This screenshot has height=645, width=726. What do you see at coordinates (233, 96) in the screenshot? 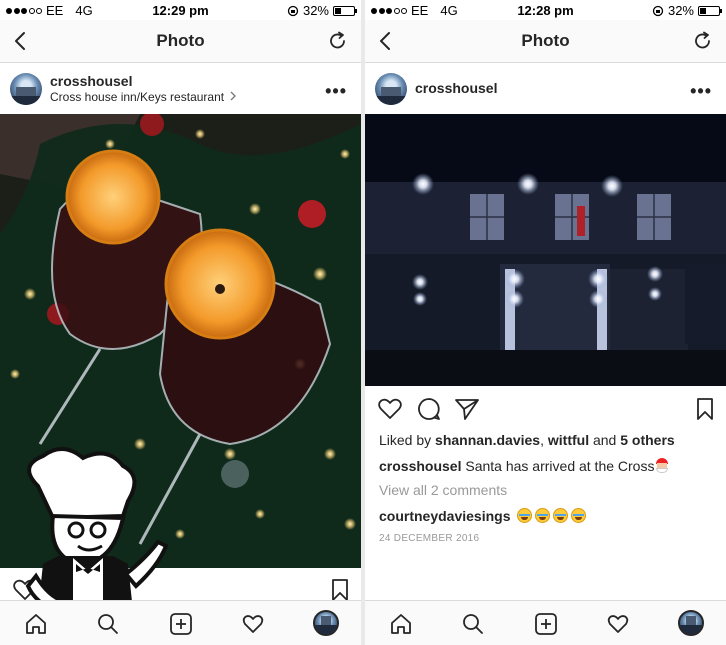
I see `chevron-right-icon` at bounding box center [233, 96].